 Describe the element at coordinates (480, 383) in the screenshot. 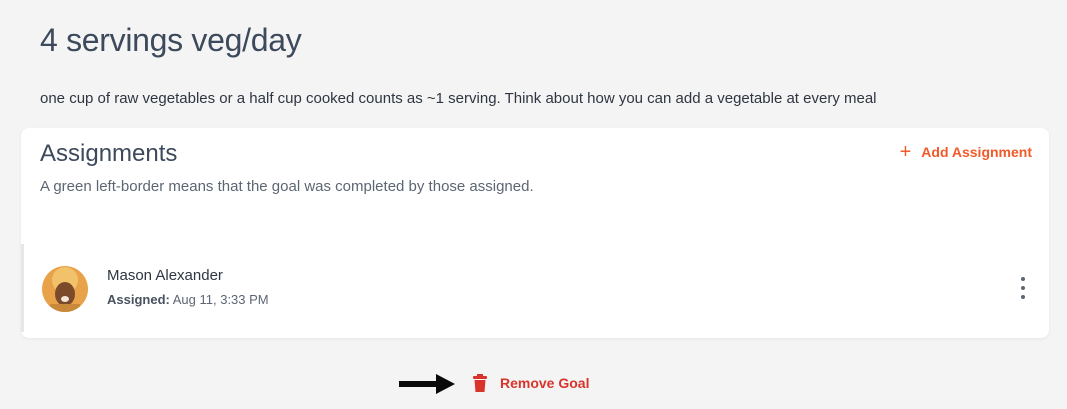

I see `trash-icon` at that location.